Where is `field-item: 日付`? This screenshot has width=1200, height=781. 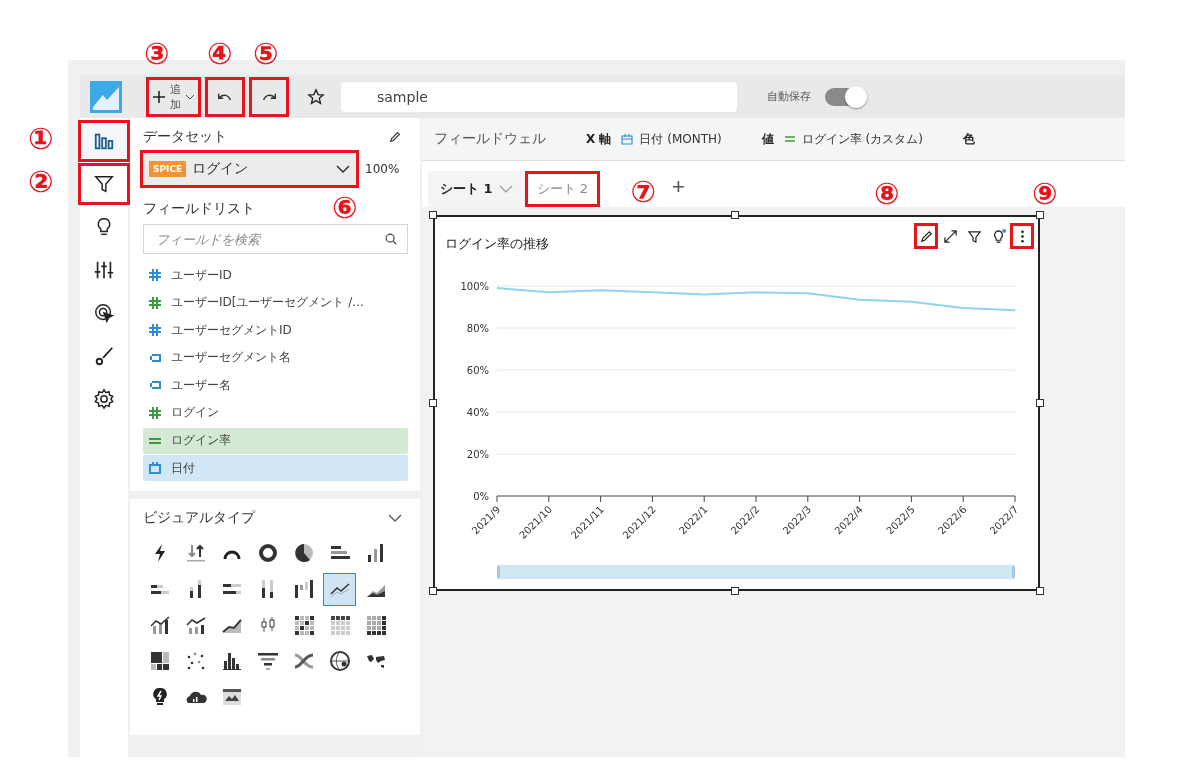 field-item: 日付 is located at coordinates (275, 468).